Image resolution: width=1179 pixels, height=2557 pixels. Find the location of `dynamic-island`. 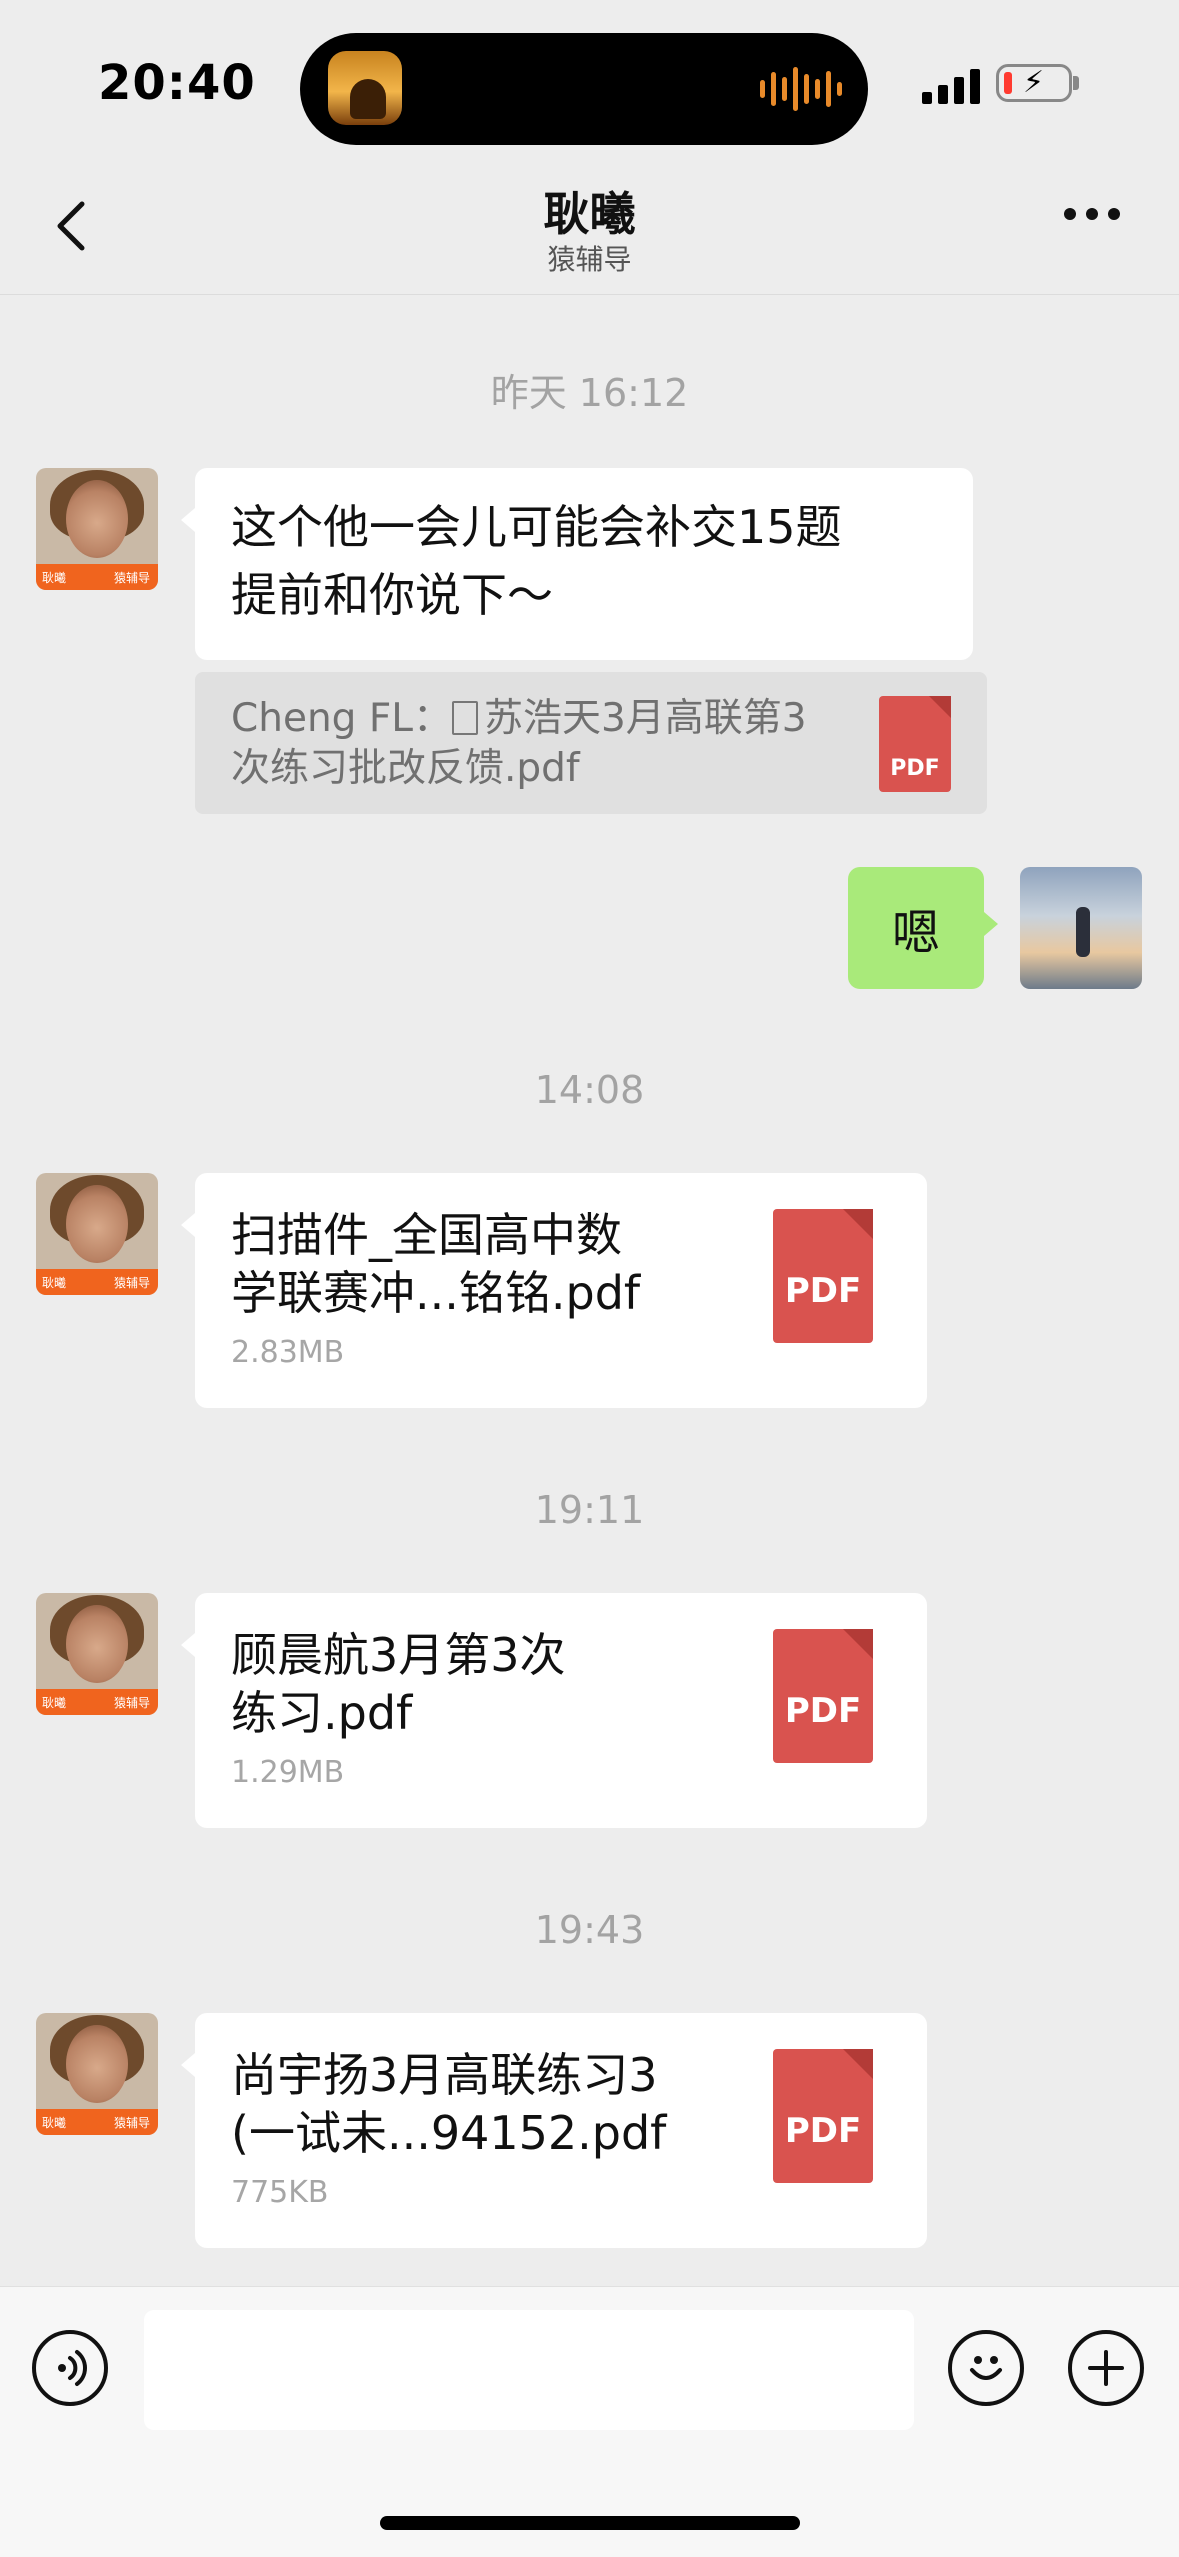

dynamic-island is located at coordinates (584, 89).